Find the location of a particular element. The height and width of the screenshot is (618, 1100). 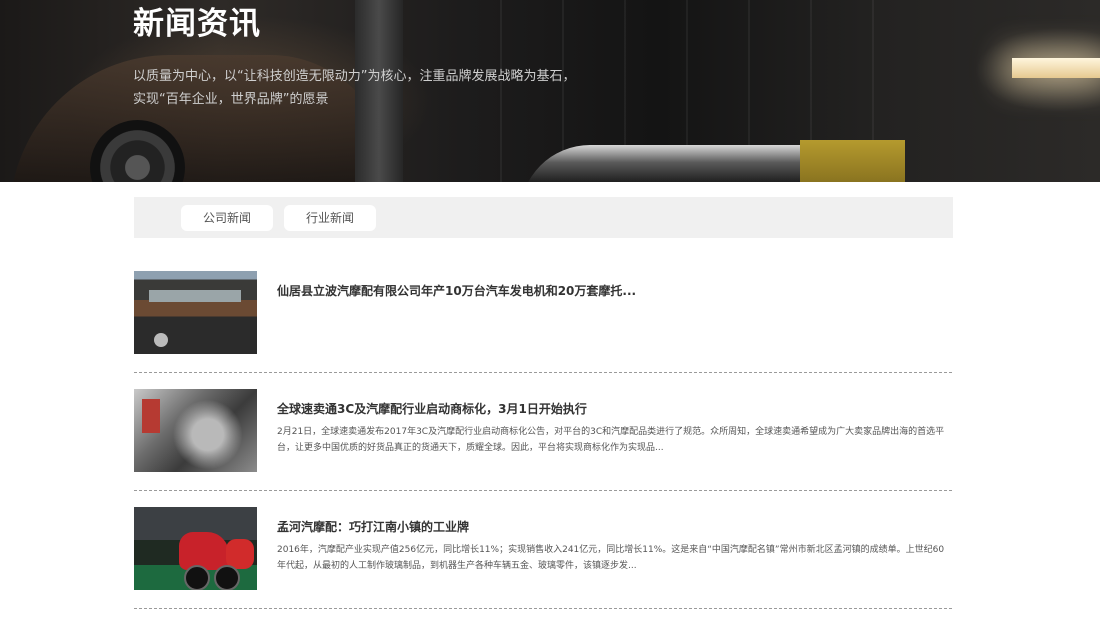

news-title: 孟河汽摩配：巧打江南小镇的工业牌 is located at coordinates (373, 526).